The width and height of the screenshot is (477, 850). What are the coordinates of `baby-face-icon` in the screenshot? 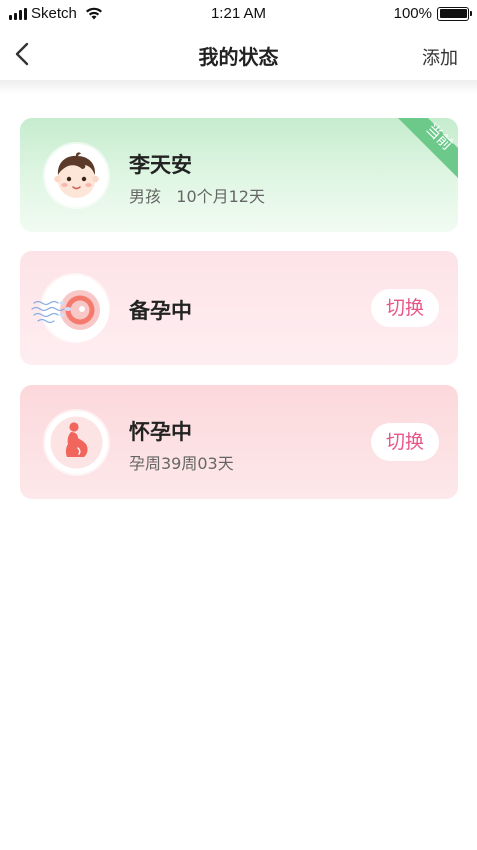 It's located at (76, 175).